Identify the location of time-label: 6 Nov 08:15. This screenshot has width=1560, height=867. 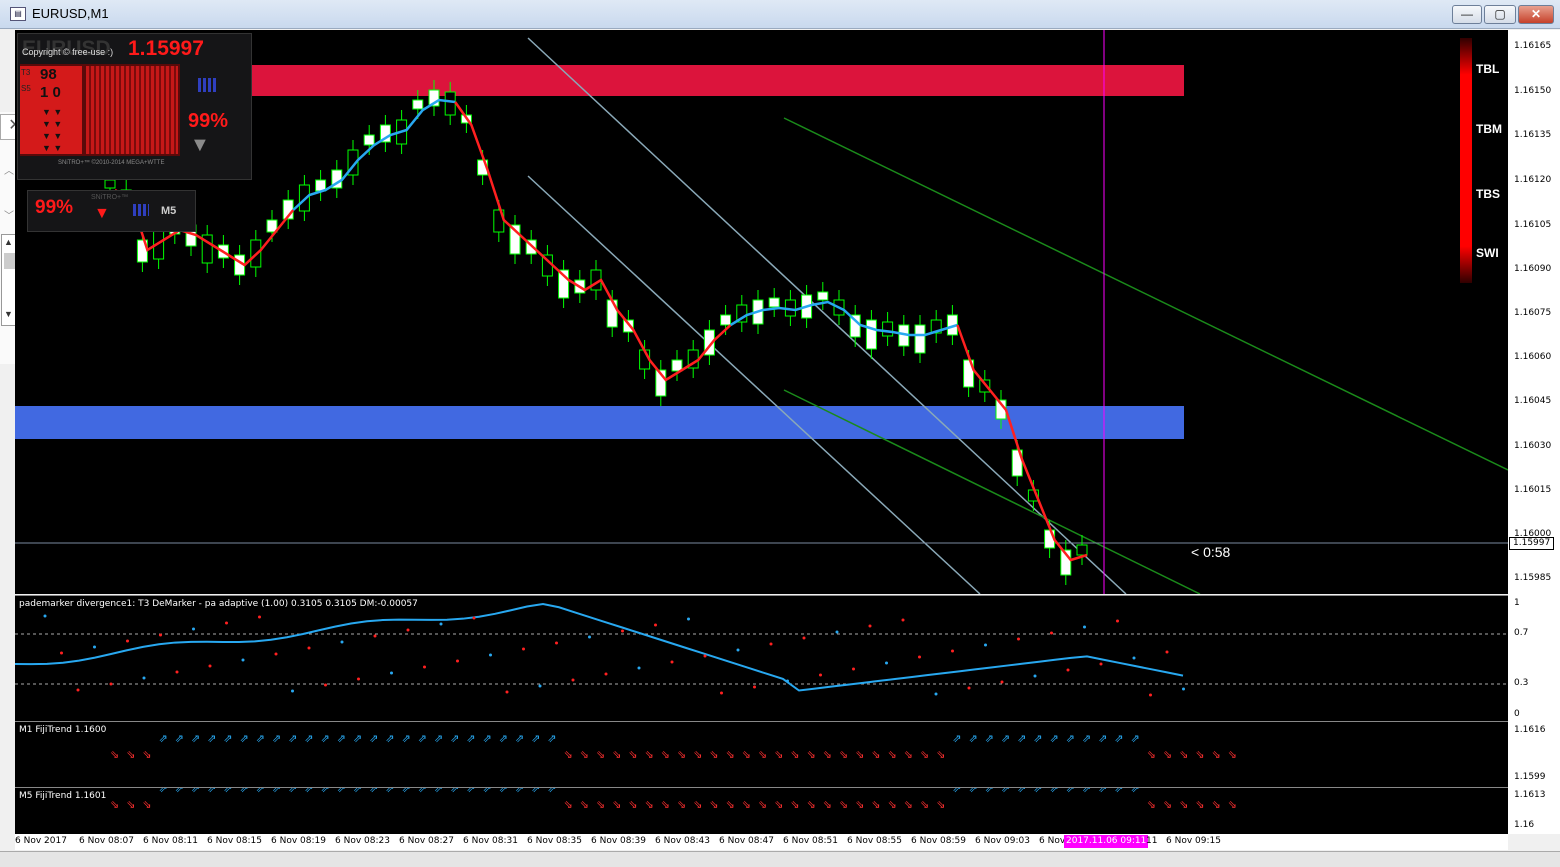
(234, 841).